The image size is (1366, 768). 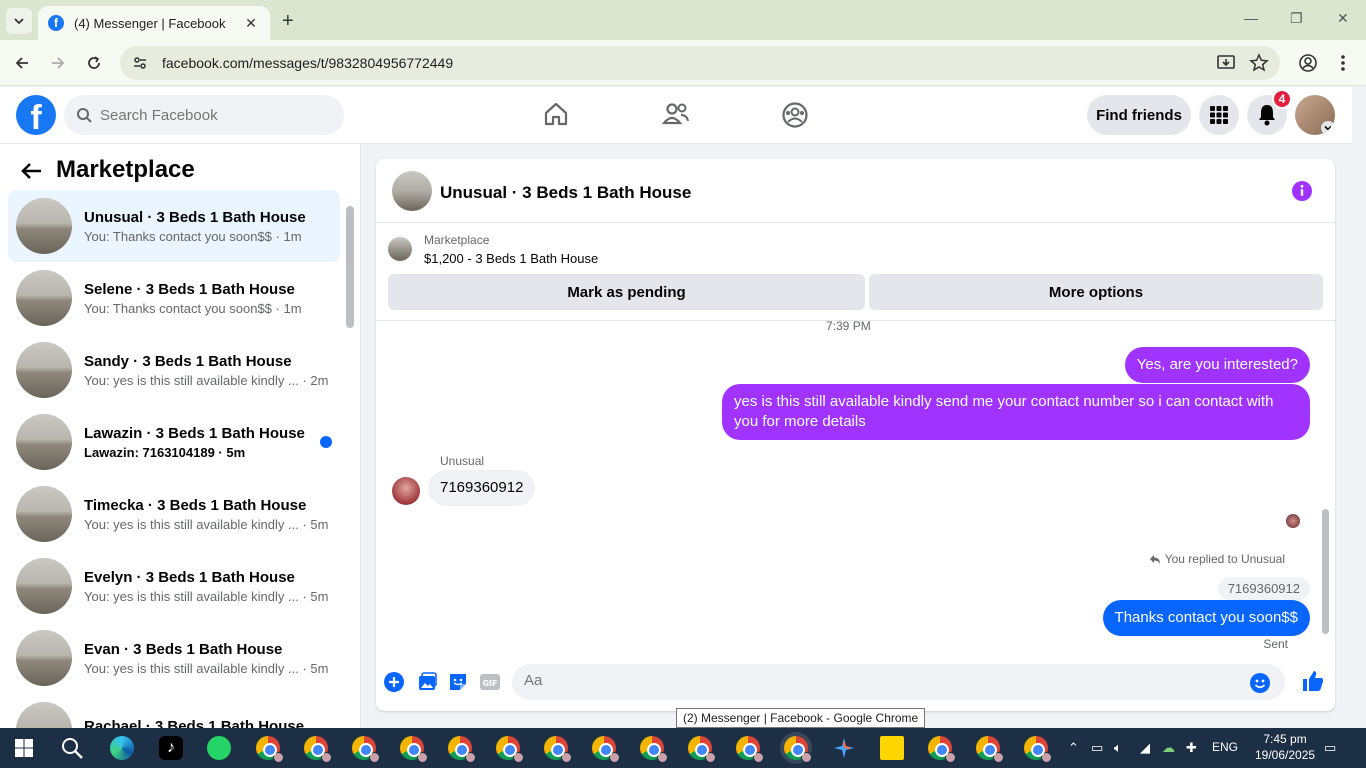 What do you see at coordinates (195, 217) in the screenshot?
I see `conversation-name: Unusual · 3 Beds 1 Bath House` at bounding box center [195, 217].